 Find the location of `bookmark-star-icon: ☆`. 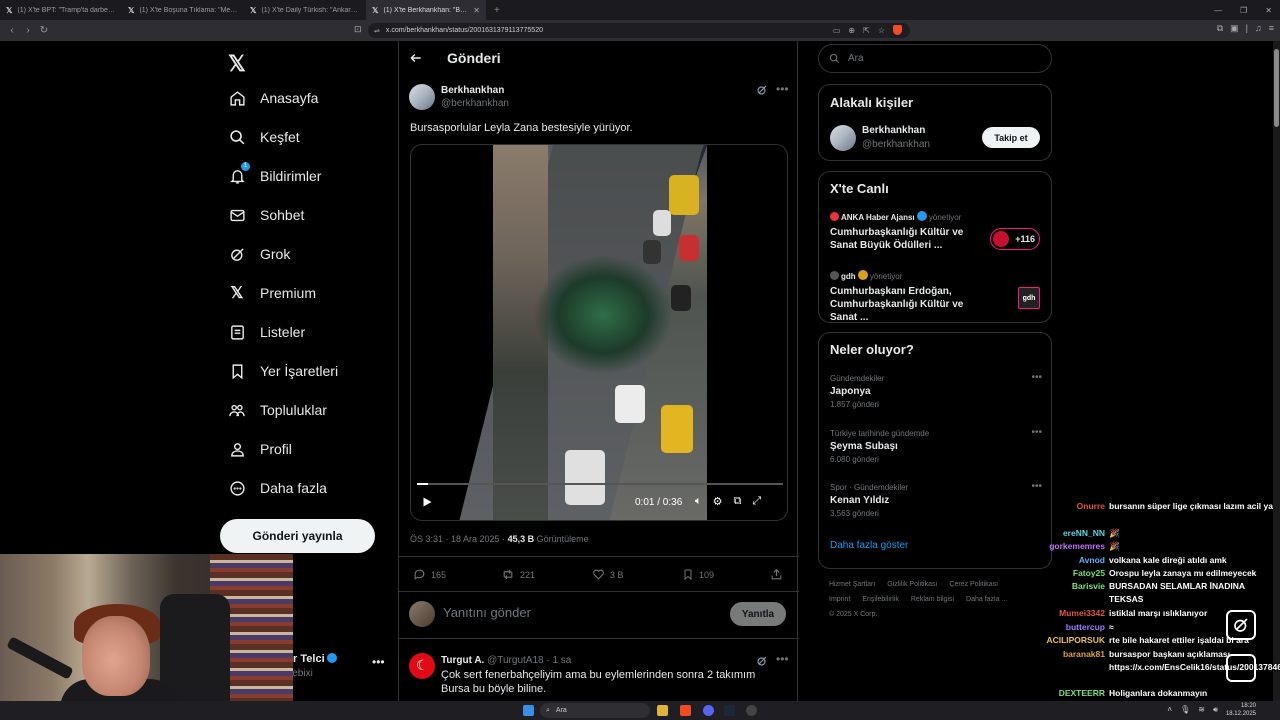

bookmark-star-icon: ☆ is located at coordinates (881, 30).